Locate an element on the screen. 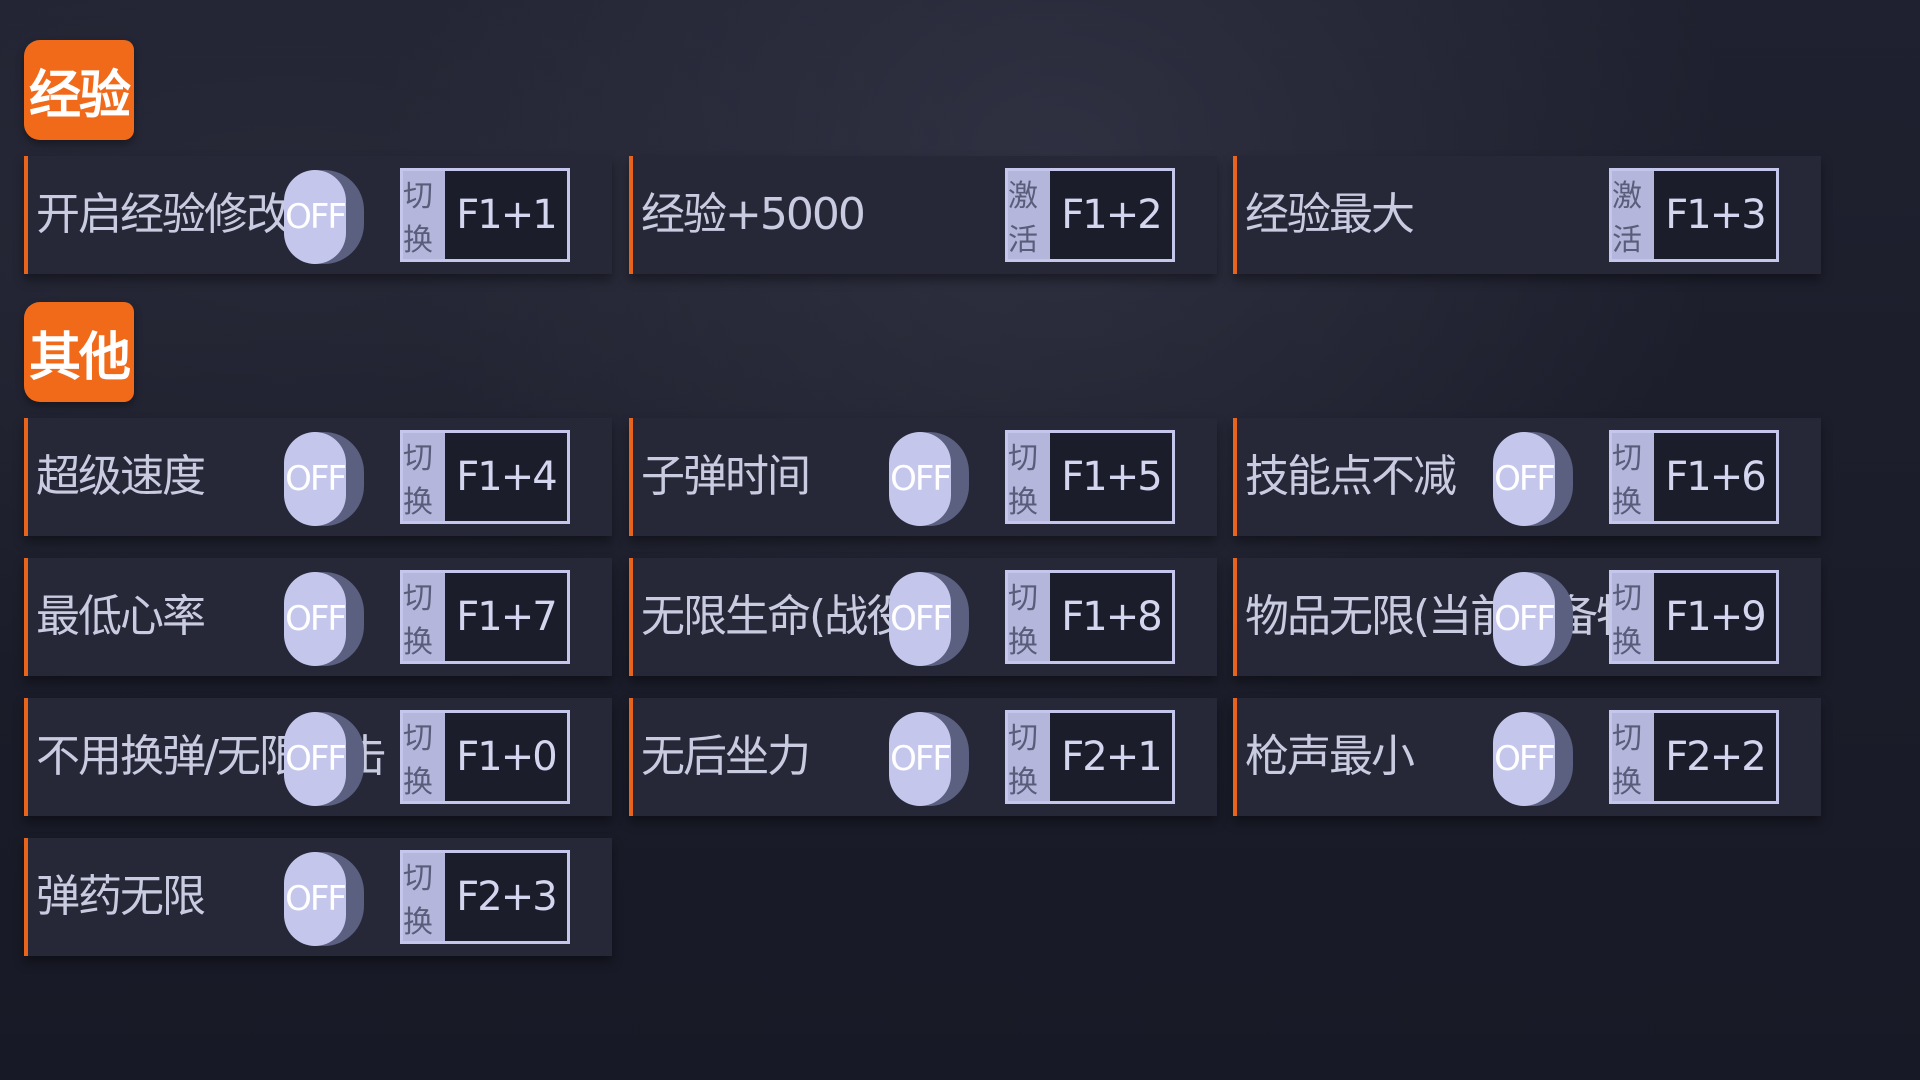 The image size is (1920, 1080). hotkey-key-label: F1+1 is located at coordinates (506, 215).